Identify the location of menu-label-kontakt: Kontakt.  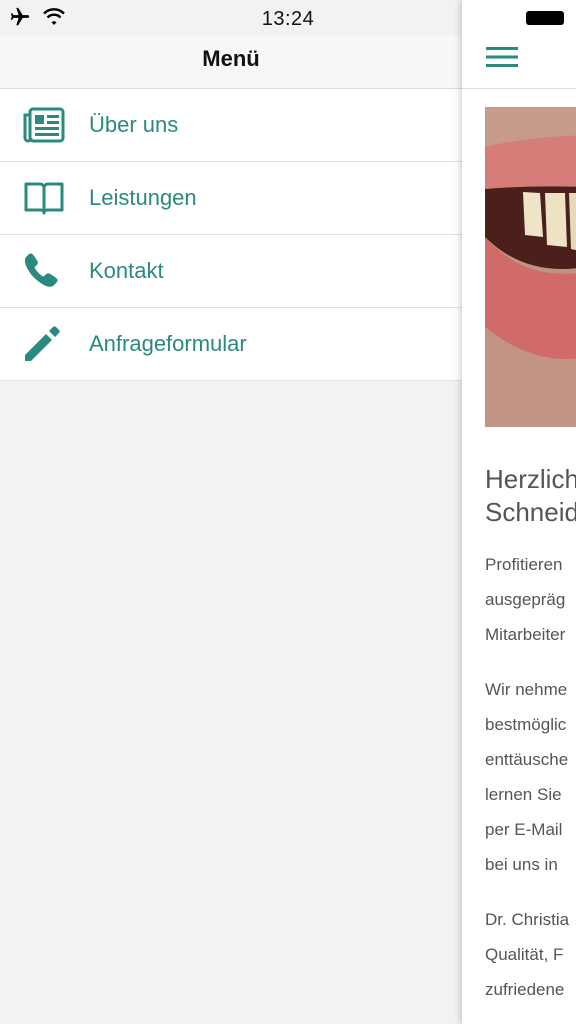
(126, 270).